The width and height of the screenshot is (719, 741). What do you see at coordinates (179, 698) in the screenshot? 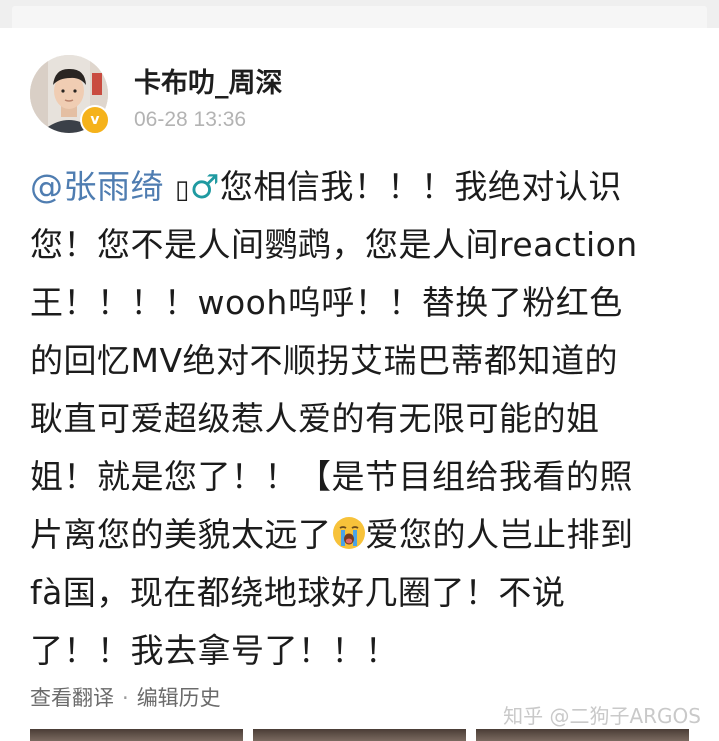
I see `edit-history-link: 编辑历史` at bounding box center [179, 698].